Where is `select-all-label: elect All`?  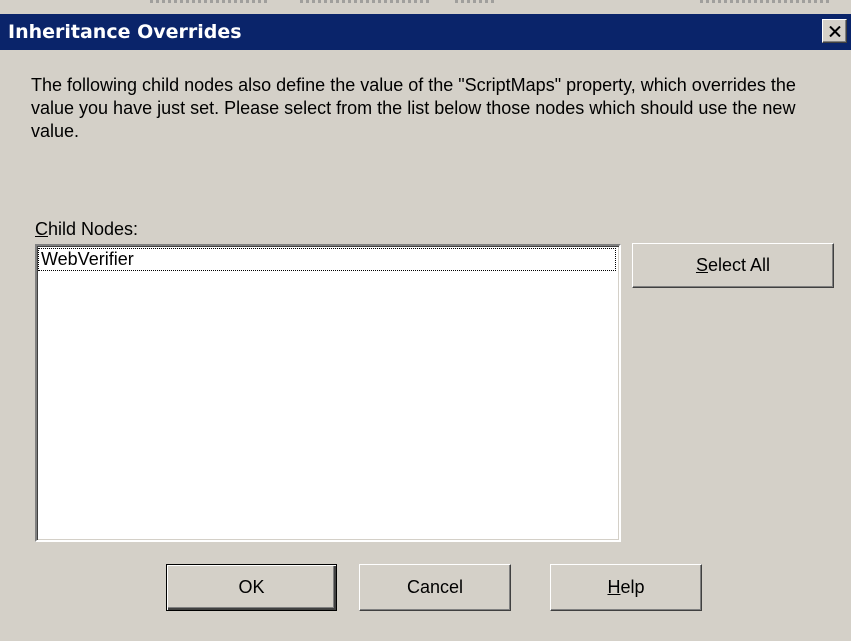 select-all-label: elect All is located at coordinates (739, 265).